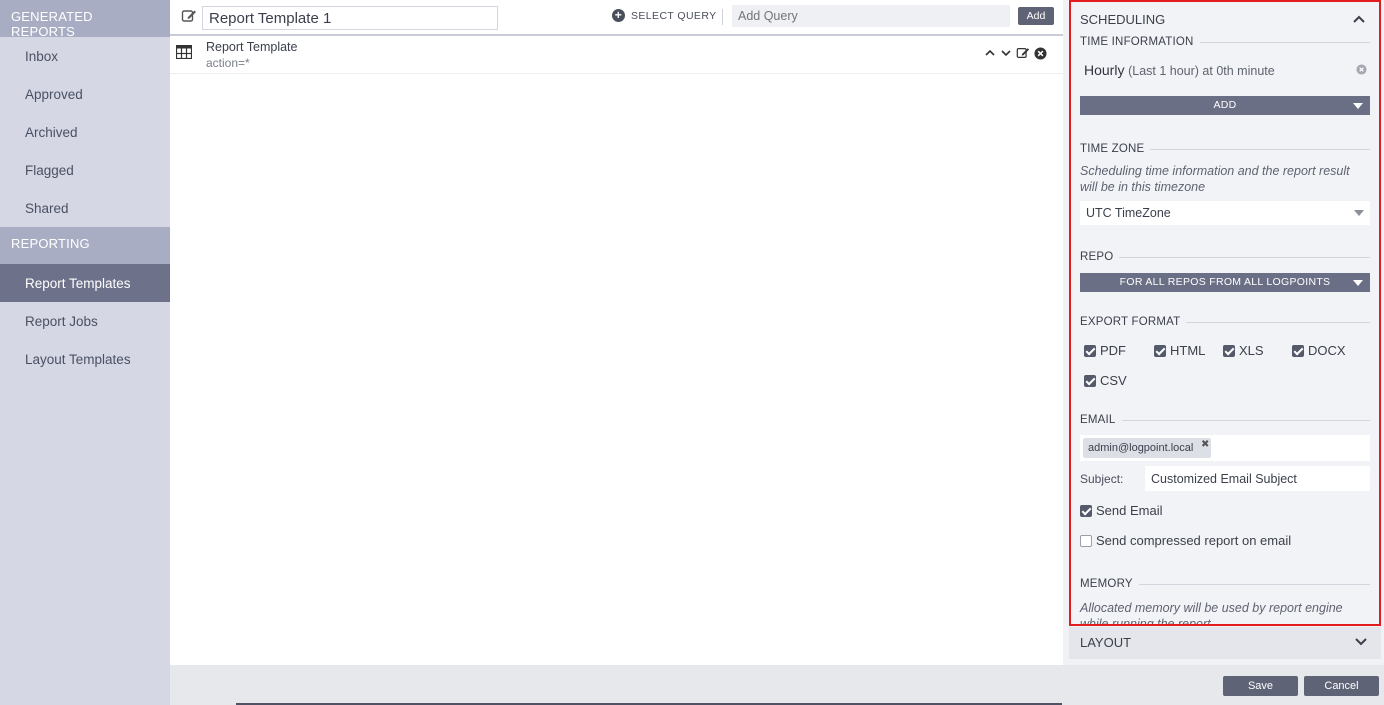 The image size is (1384, 705). Describe the element at coordinates (188, 16) in the screenshot. I see `edit-icon` at that location.